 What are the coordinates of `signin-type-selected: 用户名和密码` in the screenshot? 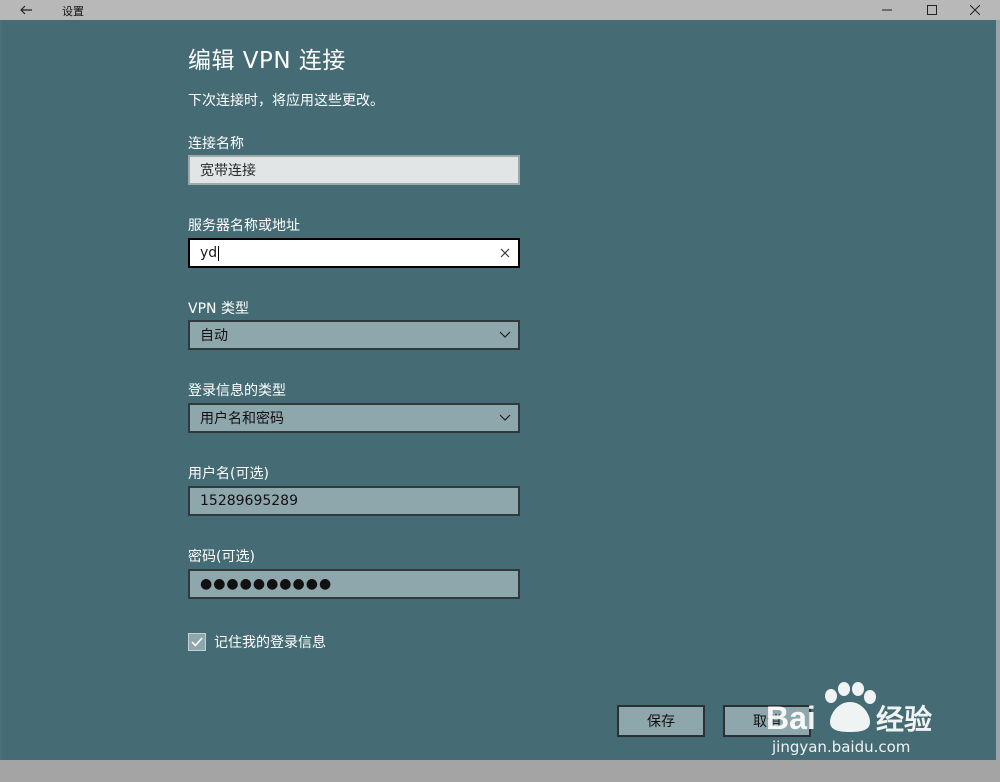 It's located at (242, 419).